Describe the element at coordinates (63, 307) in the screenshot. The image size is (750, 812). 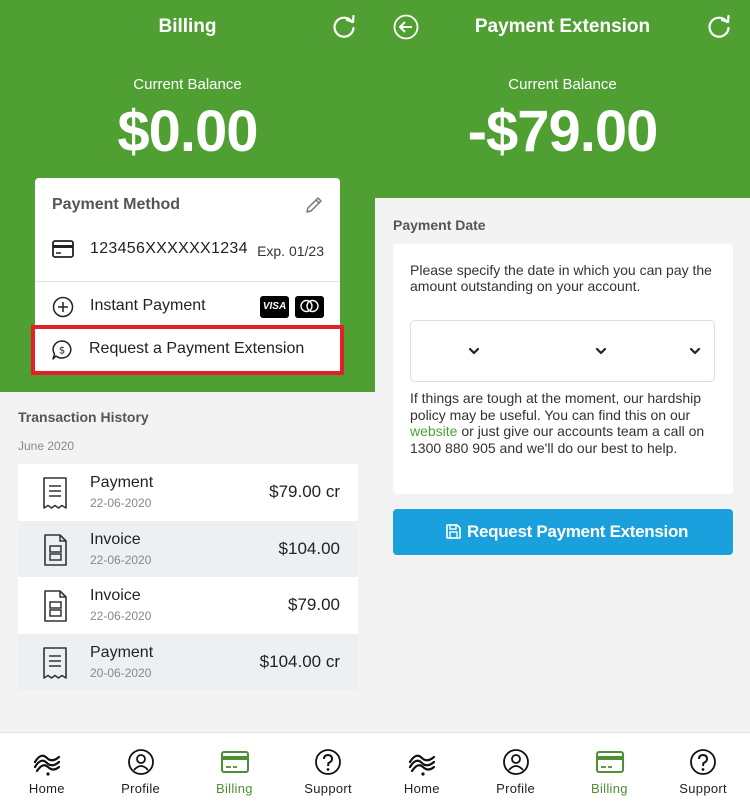
I see `plus-circle-icon` at that location.